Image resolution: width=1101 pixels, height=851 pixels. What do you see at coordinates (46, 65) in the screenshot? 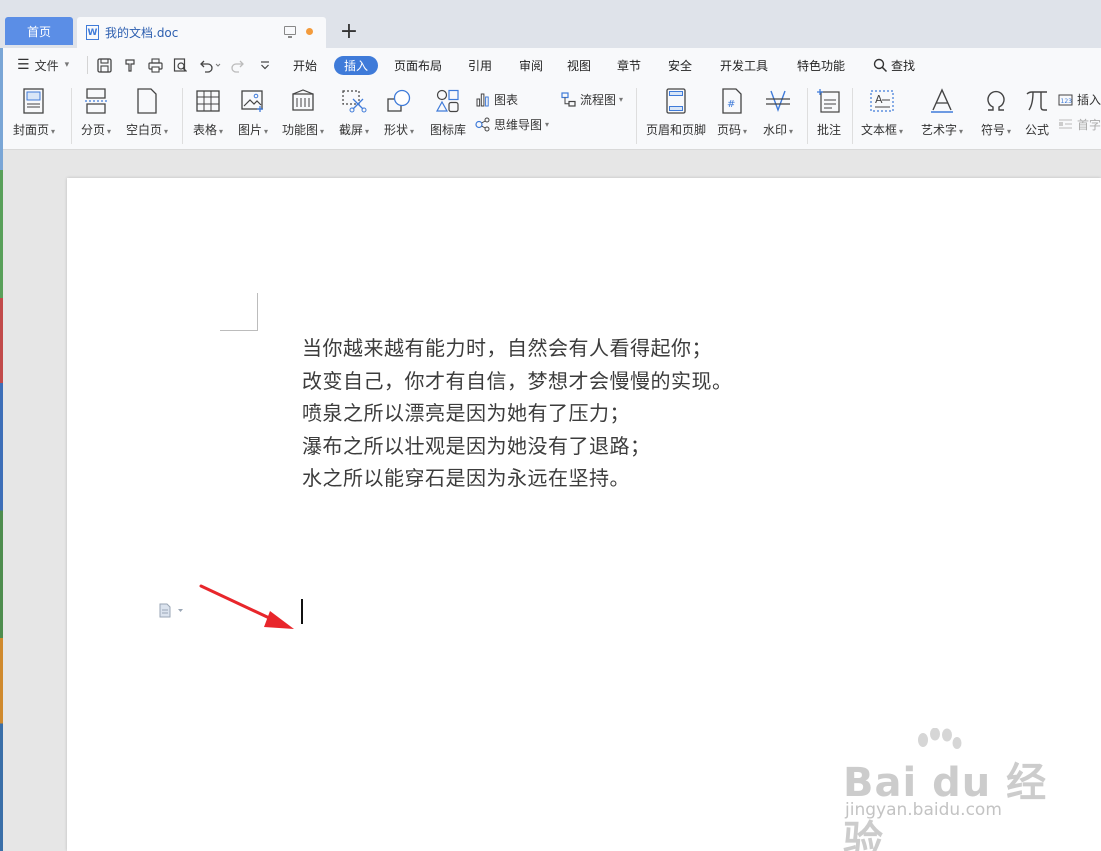
I see `file-menu-label: 文件` at bounding box center [46, 65].